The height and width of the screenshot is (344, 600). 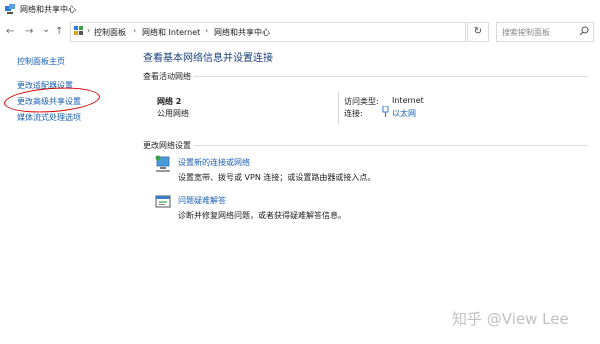 I want to click on task-troubleshoot-link: 问题疑难解答, so click(x=202, y=200).